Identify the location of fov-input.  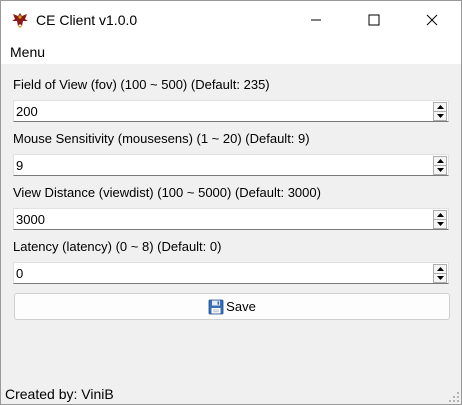
(221, 111).